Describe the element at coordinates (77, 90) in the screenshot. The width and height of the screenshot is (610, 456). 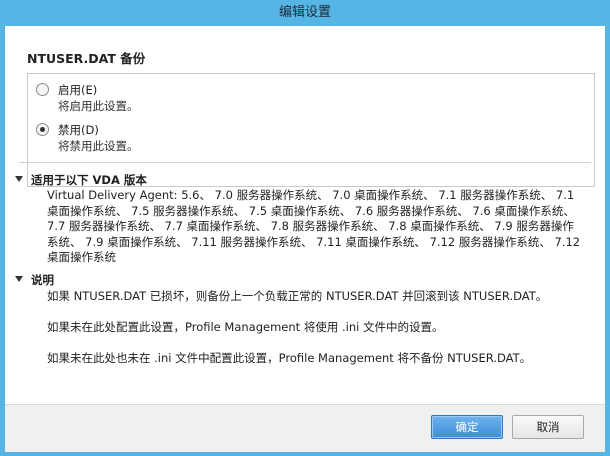
I see `enable-label: 启用(E)` at that location.